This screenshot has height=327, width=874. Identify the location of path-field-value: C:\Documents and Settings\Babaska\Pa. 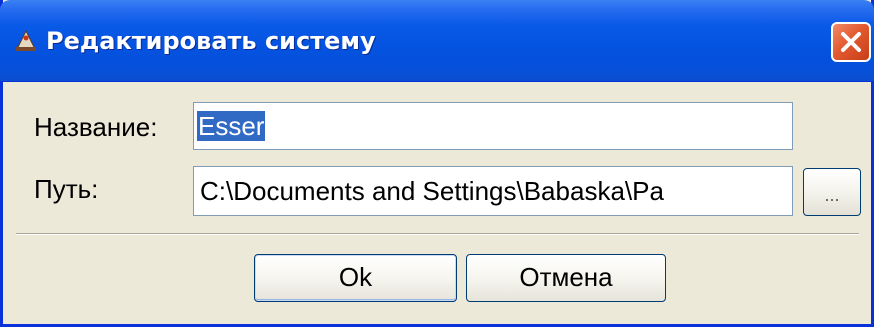
(432, 191).